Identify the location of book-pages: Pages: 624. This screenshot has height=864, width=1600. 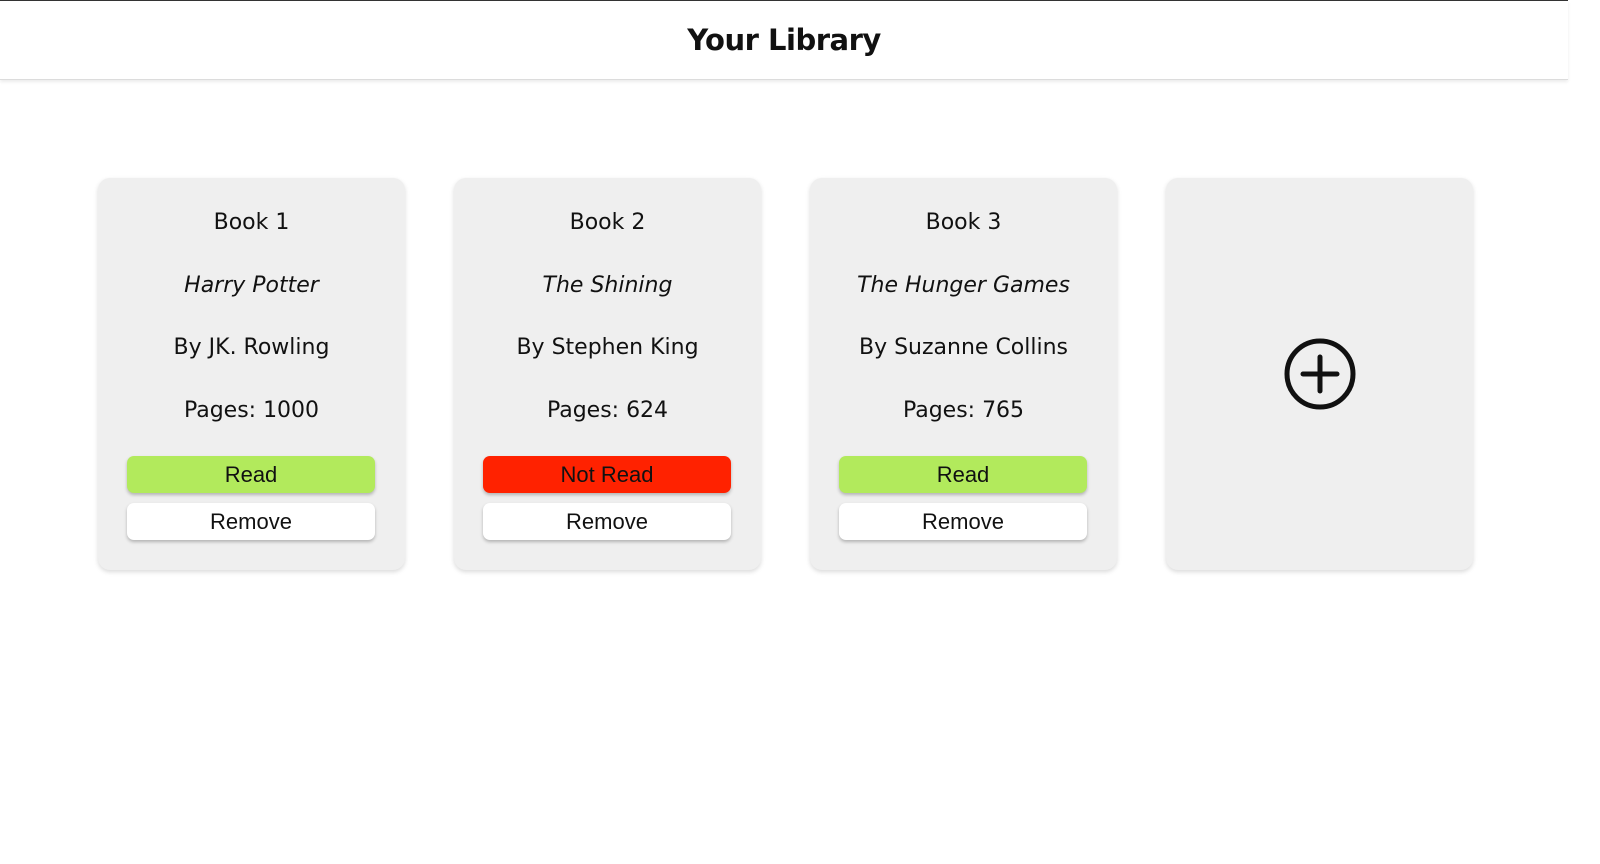
(607, 410).